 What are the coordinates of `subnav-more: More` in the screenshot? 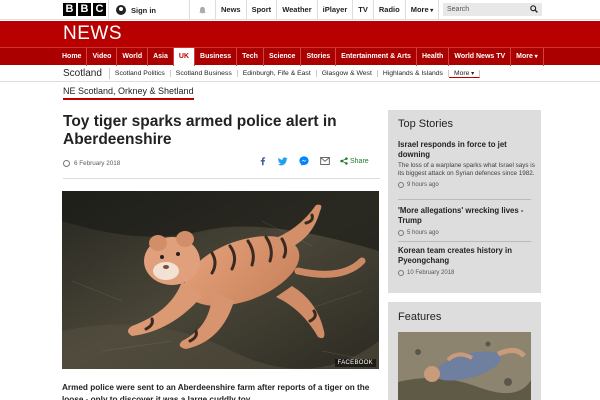 It's located at (464, 73).